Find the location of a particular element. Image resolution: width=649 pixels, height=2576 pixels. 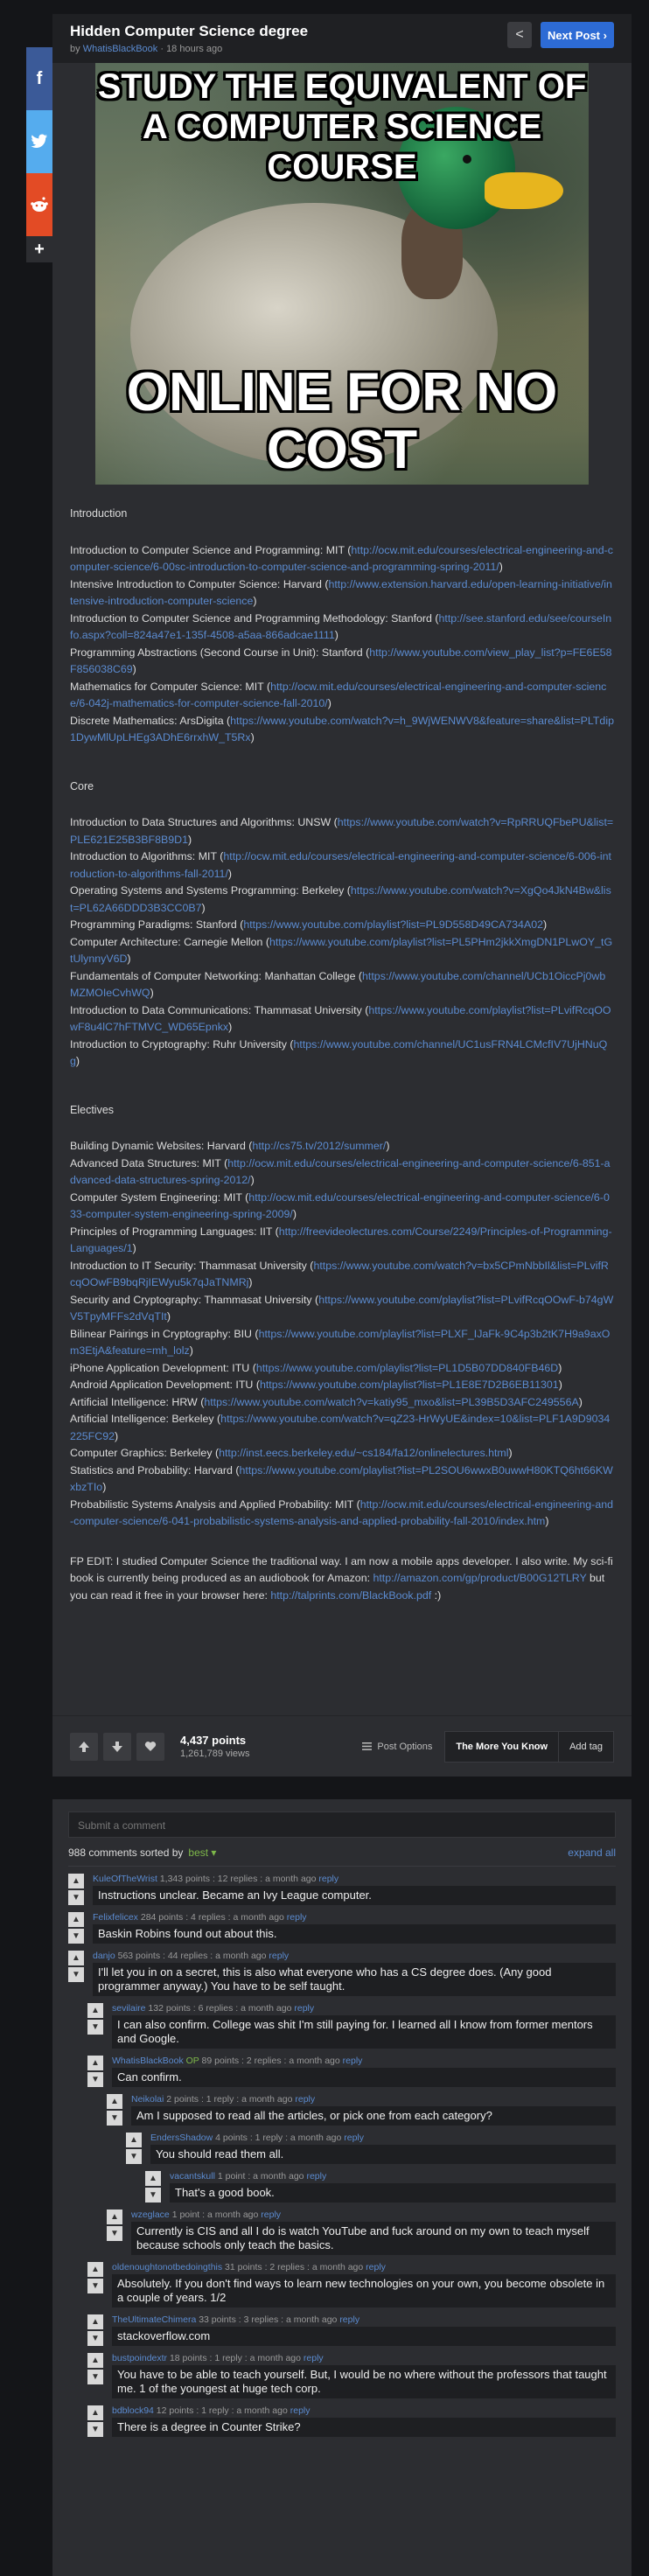

section-heading-electives: Electives is located at coordinates (92, 1109).